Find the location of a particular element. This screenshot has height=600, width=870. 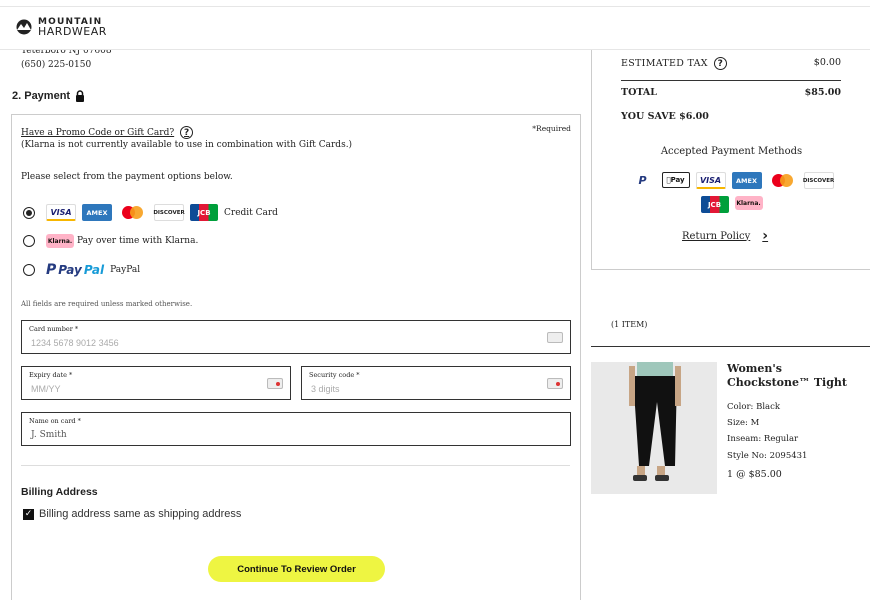

required-note: *Required is located at coordinates (551, 128).